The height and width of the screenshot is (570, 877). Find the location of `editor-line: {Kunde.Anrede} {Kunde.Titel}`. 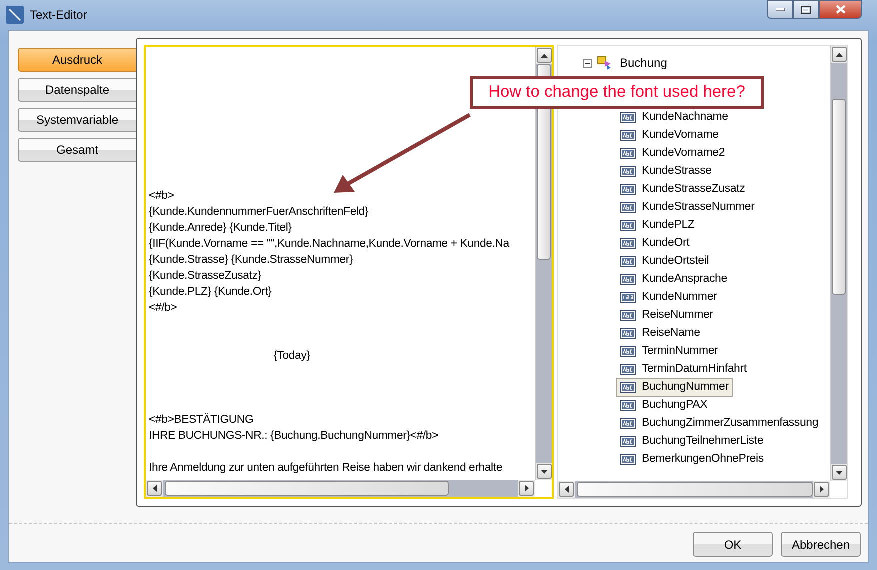

editor-line: {Kunde.Anrede} {Kunde.Titel} is located at coordinates (221, 228).